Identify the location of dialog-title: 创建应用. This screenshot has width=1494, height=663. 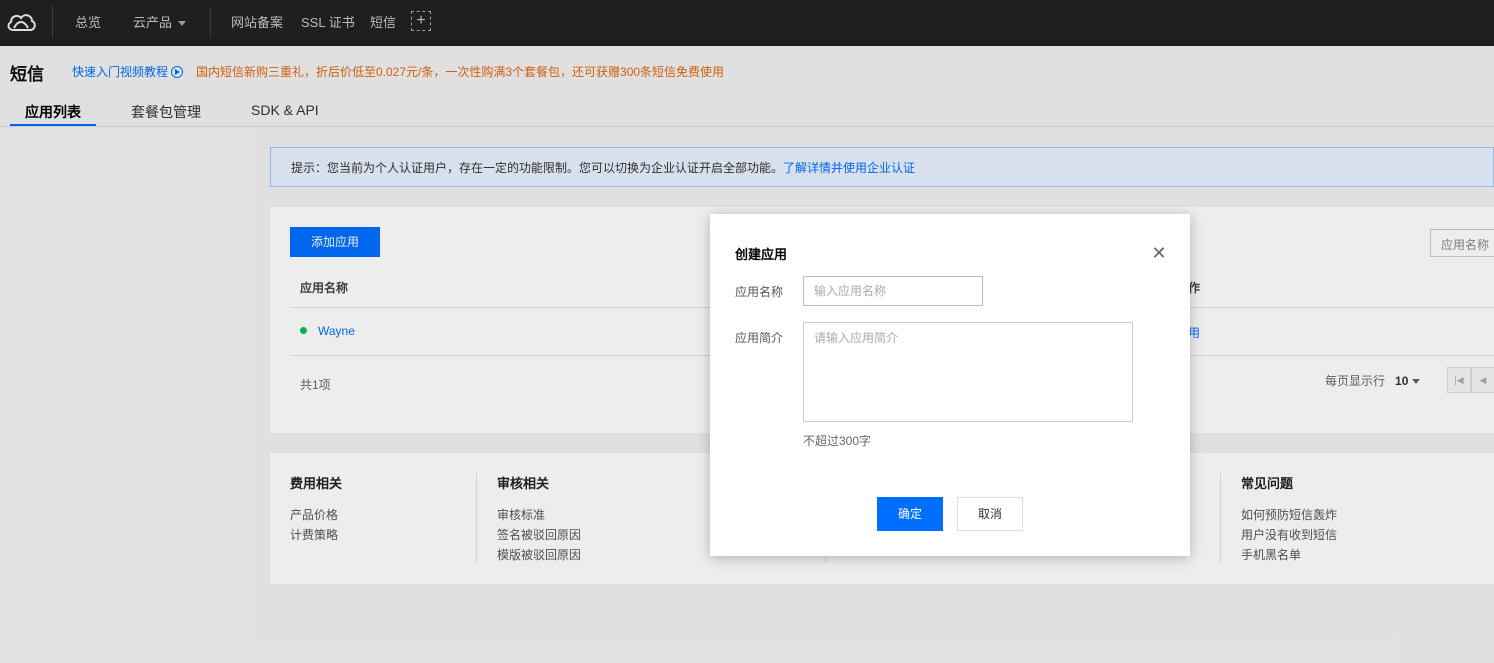
(761, 254).